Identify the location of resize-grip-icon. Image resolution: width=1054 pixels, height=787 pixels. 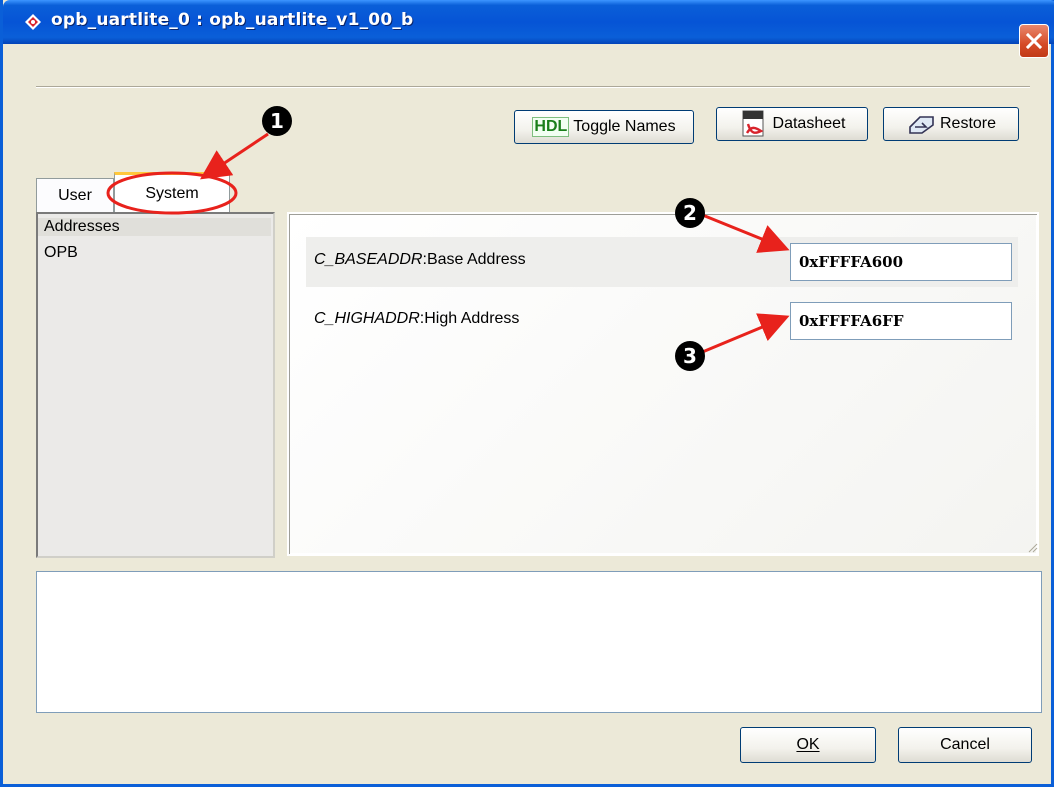
(1033, 548).